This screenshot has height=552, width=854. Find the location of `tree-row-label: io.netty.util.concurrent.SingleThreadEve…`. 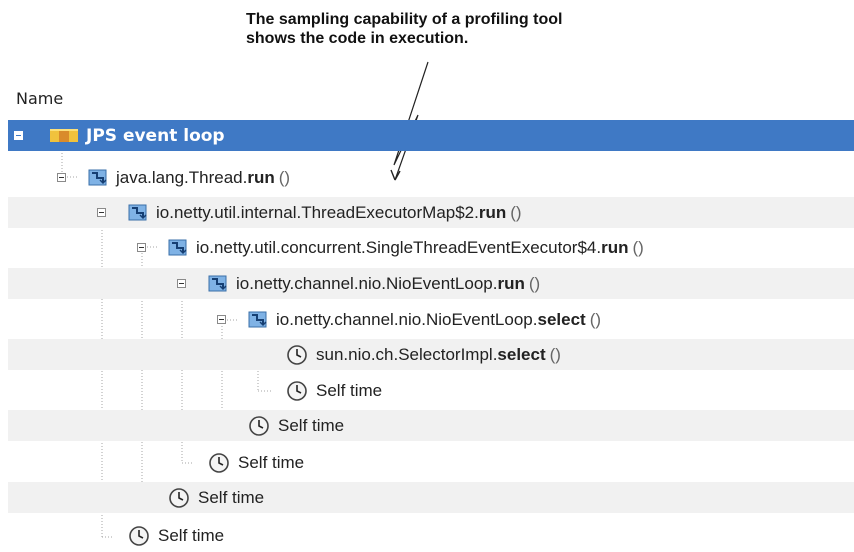

tree-row-label: io.netty.util.concurrent.SingleThreadEve… is located at coordinates (412, 247).